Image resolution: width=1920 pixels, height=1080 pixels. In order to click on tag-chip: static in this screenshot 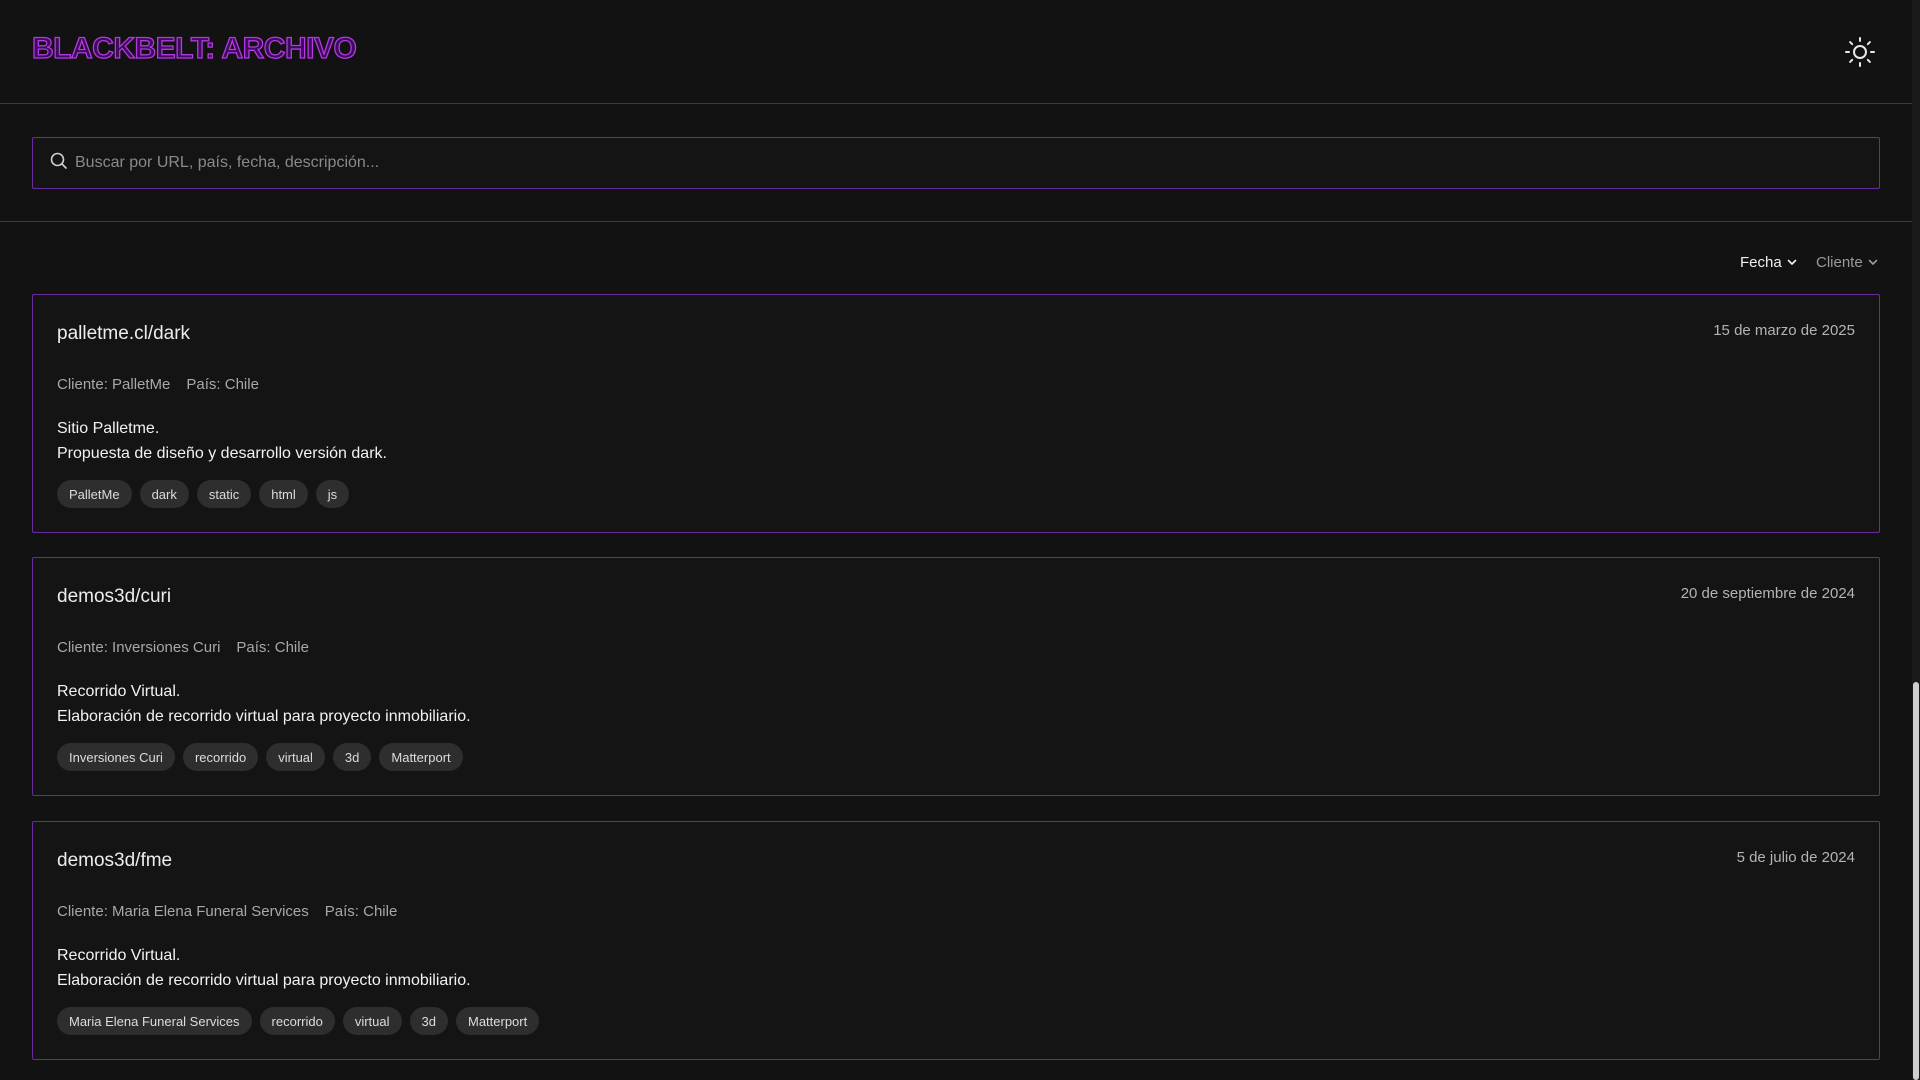, I will do `click(224, 494)`.